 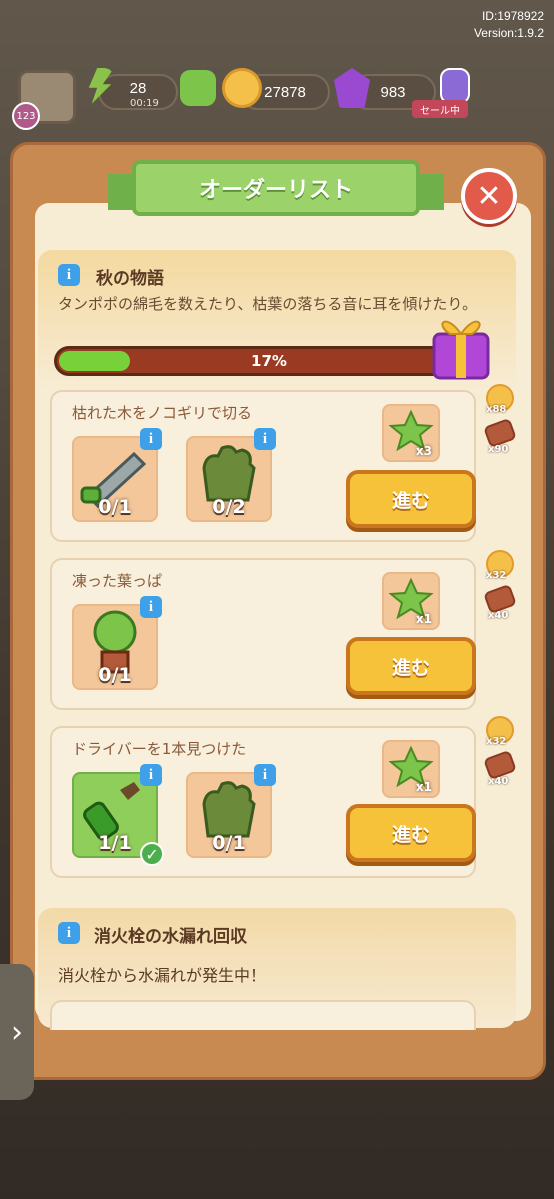 I want to click on check-icon: ✓, so click(x=152, y=854).